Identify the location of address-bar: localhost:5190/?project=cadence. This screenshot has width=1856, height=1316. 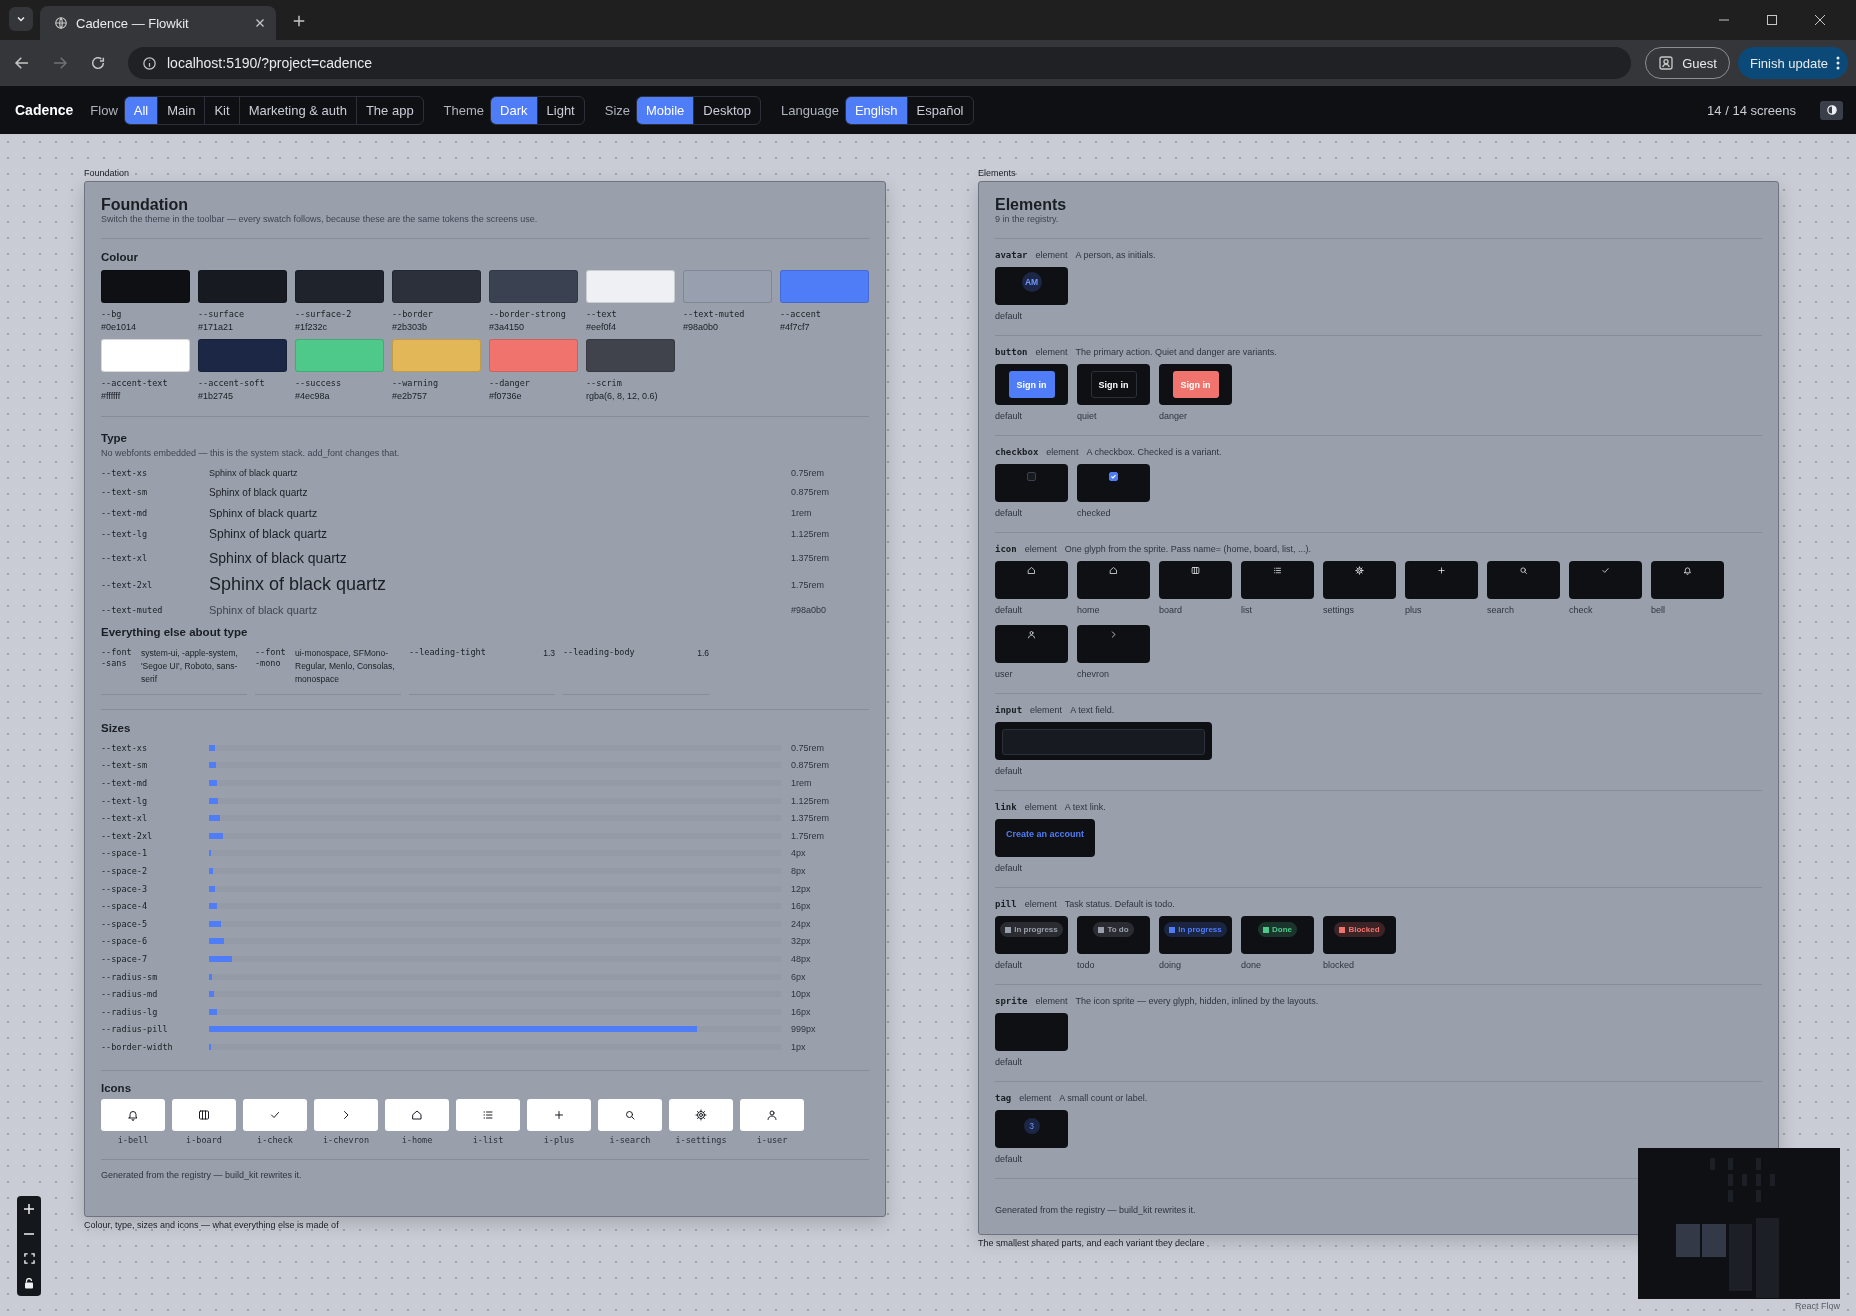
(880, 63).